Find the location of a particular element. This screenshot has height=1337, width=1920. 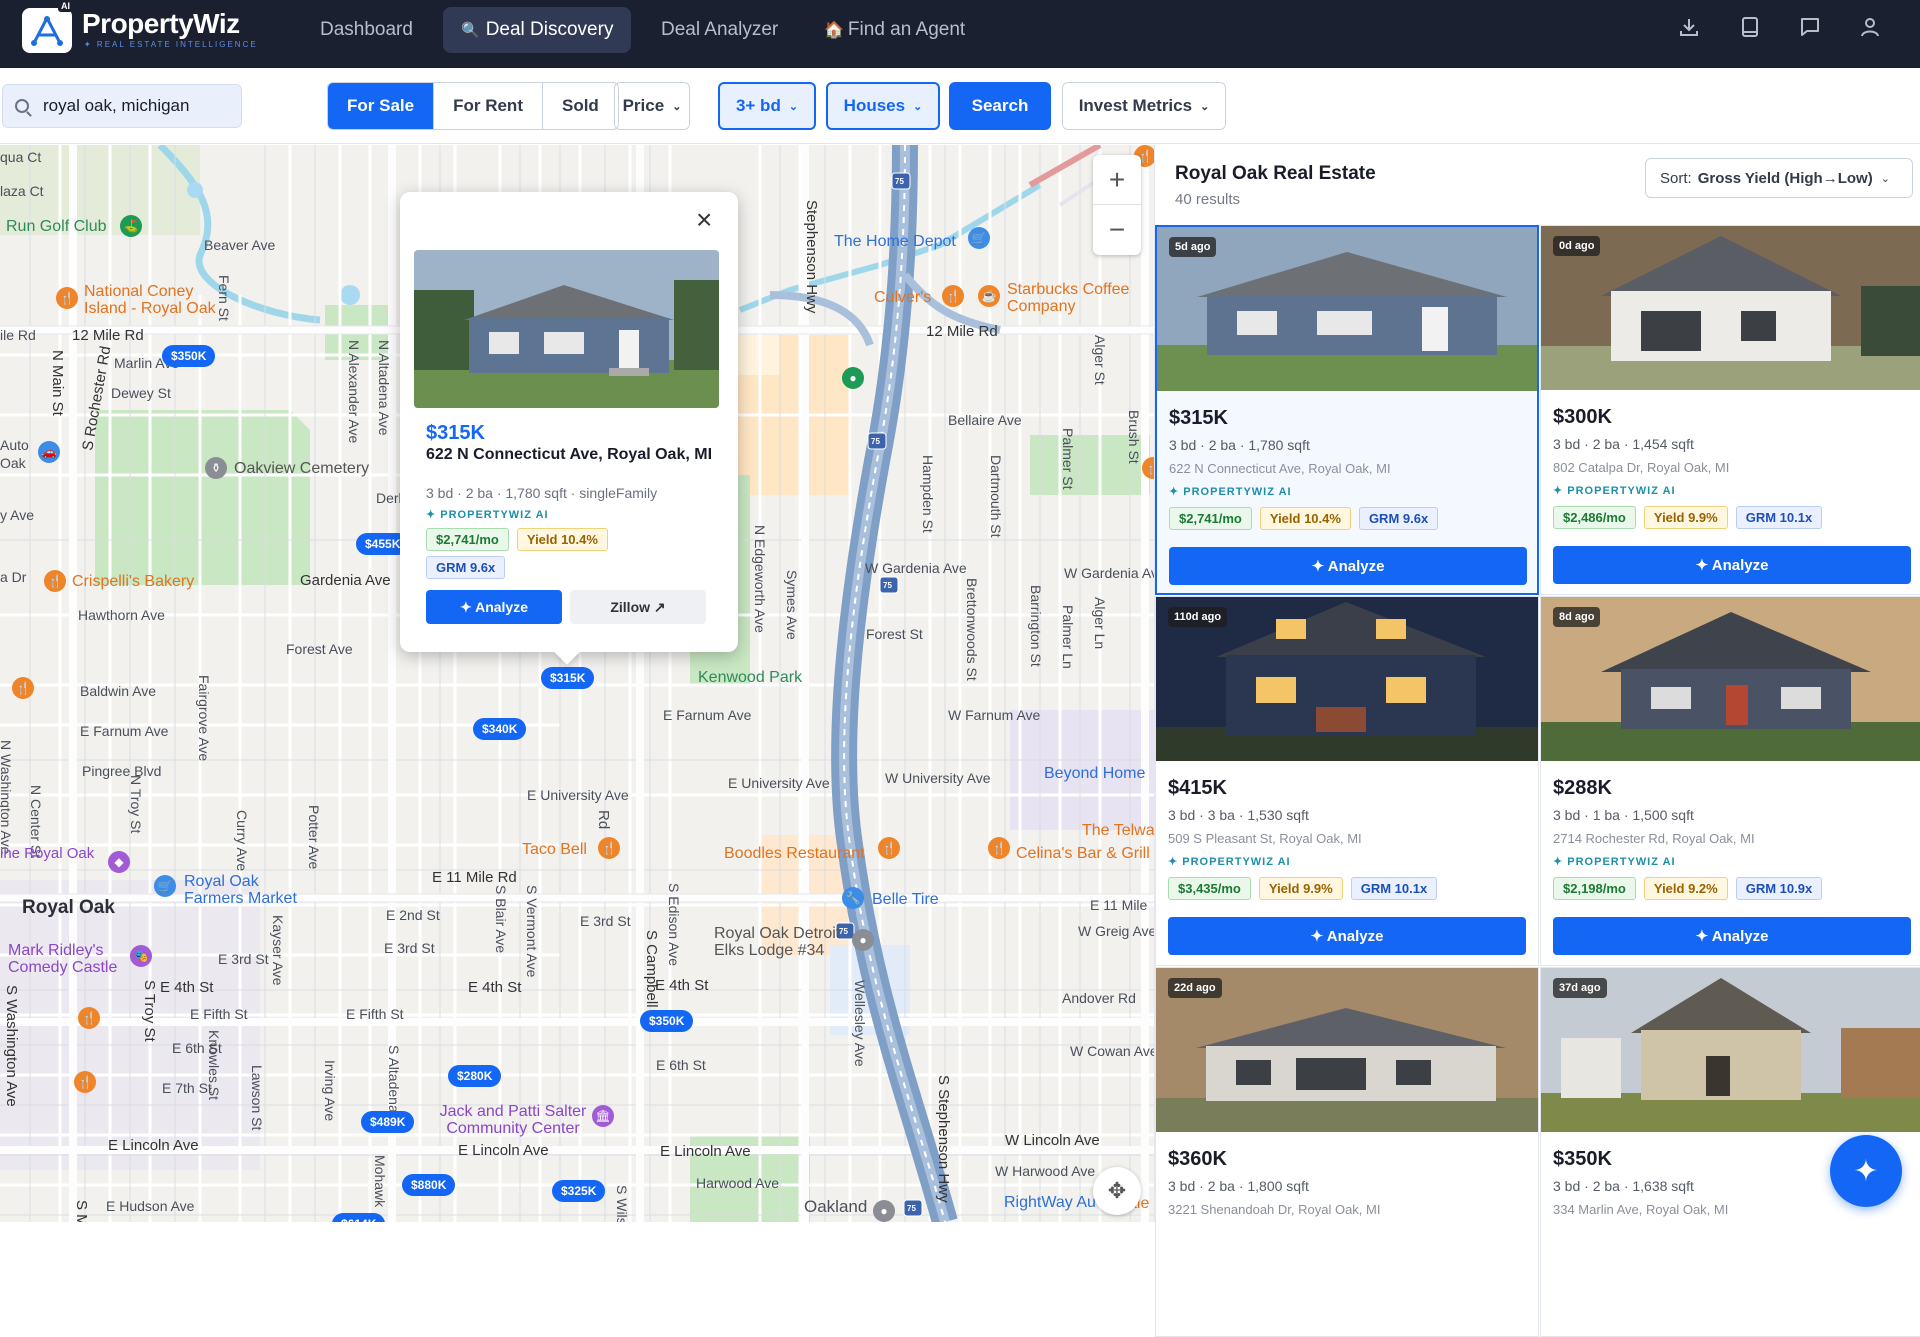

location-pin-icon: ● is located at coordinates (853, 378).